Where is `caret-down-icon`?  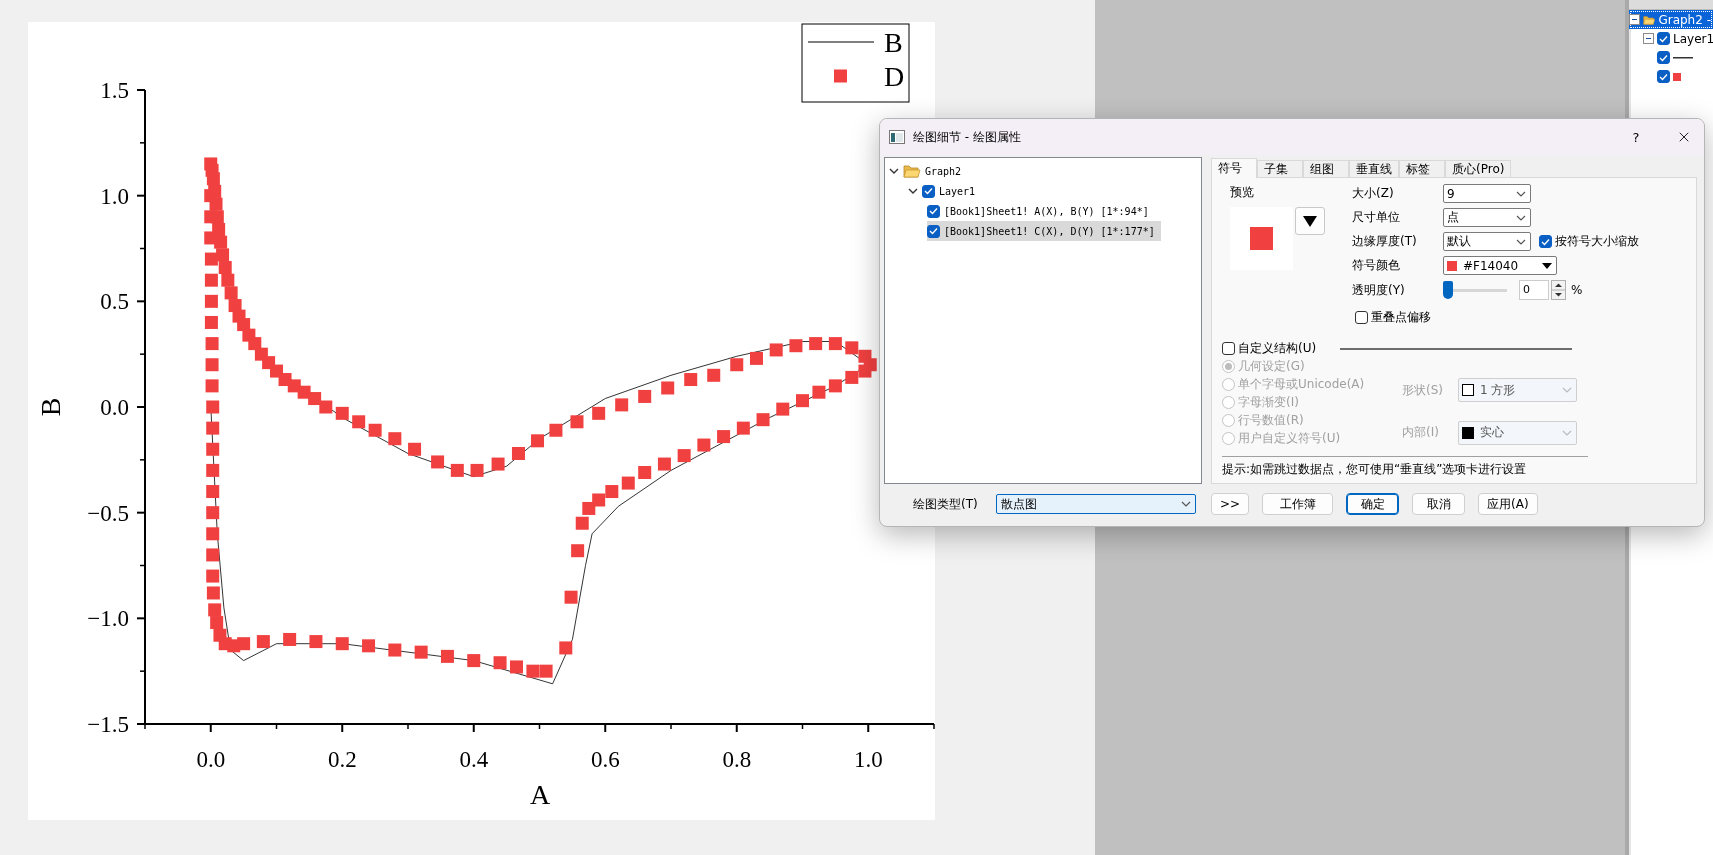
caret-down-icon is located at coordinates (1547, 265).